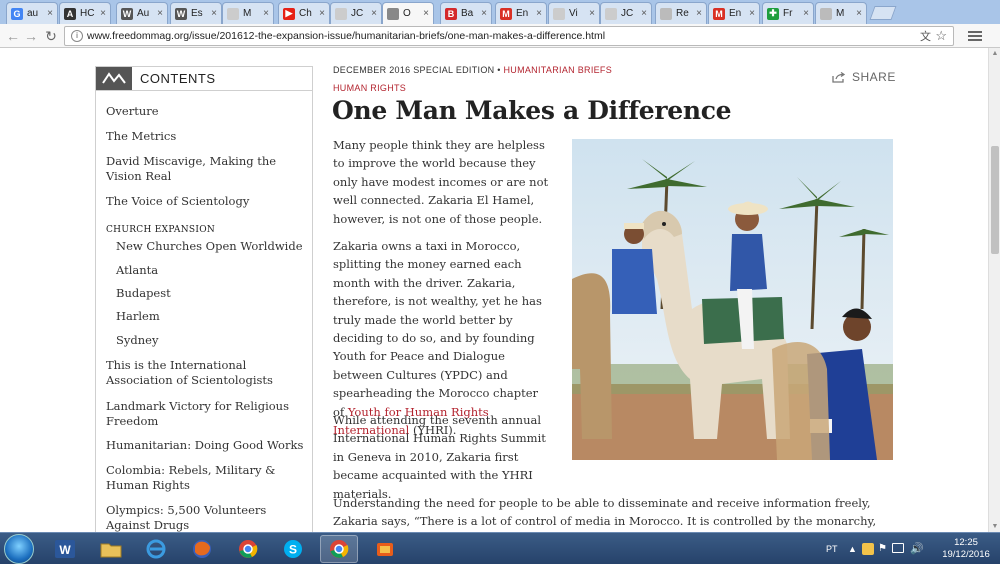  I want to click on back-icon: ←, so click(13, 36).